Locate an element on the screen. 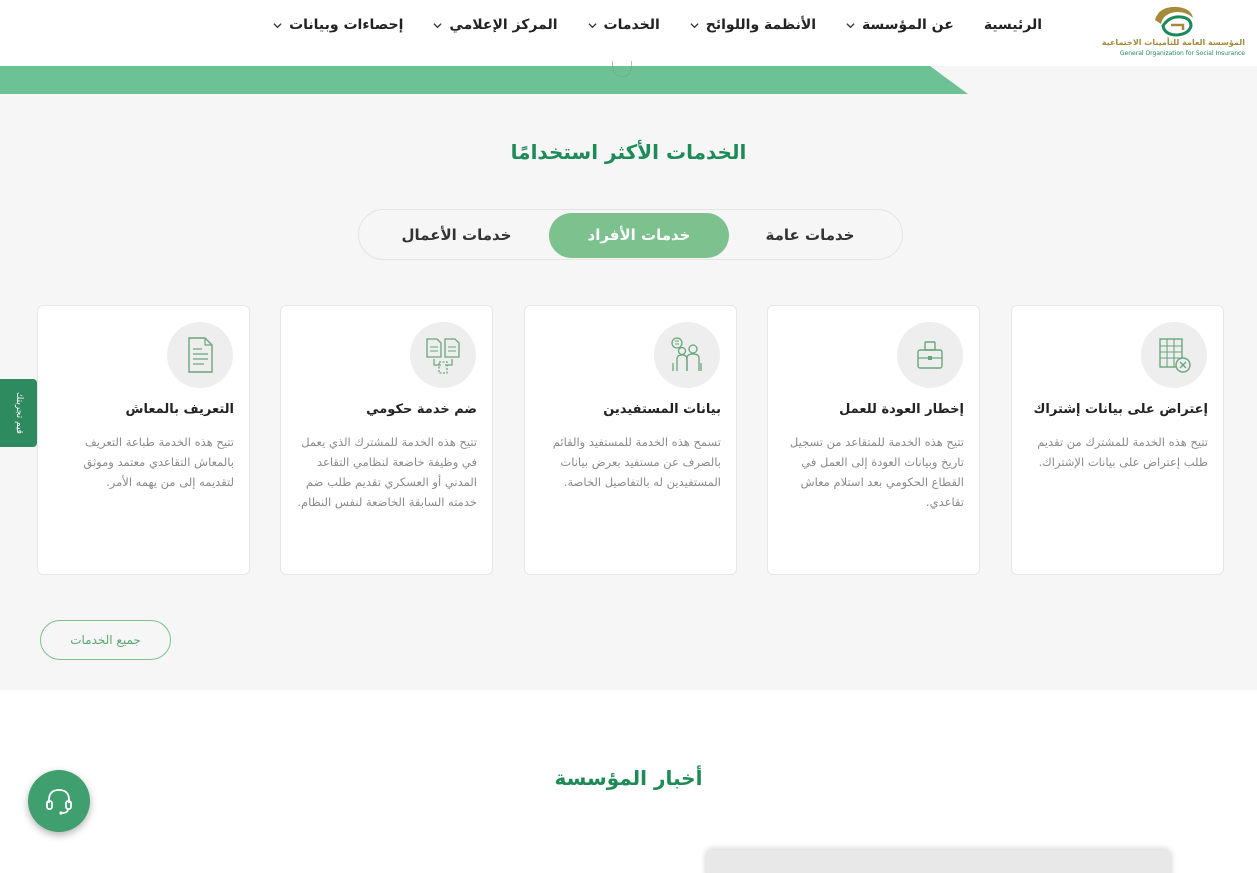  beneficiaries-icon is located at coordinates (687, 355).